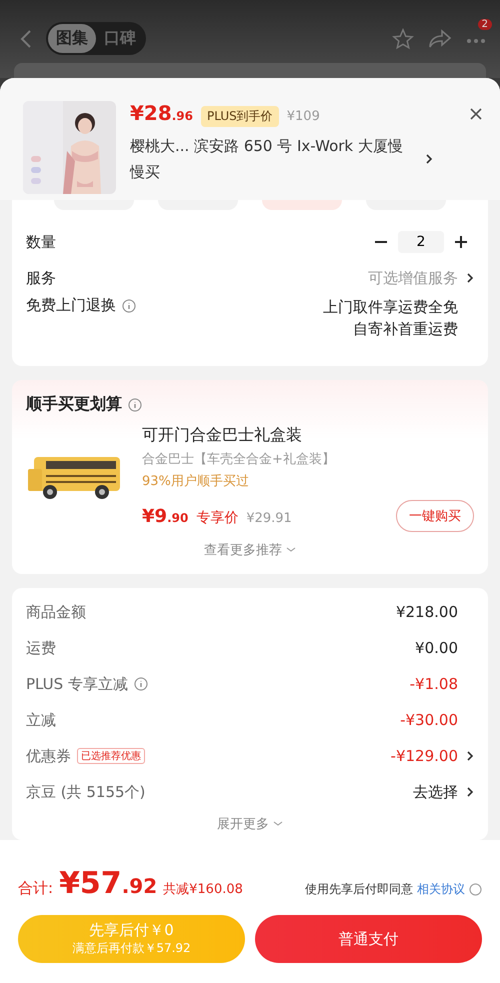 The image size is (500, 983). Describe the element at coordinates (250, 550) in the screenshot. I see `more-recommendations-link: 查看更多推荐` at that location.